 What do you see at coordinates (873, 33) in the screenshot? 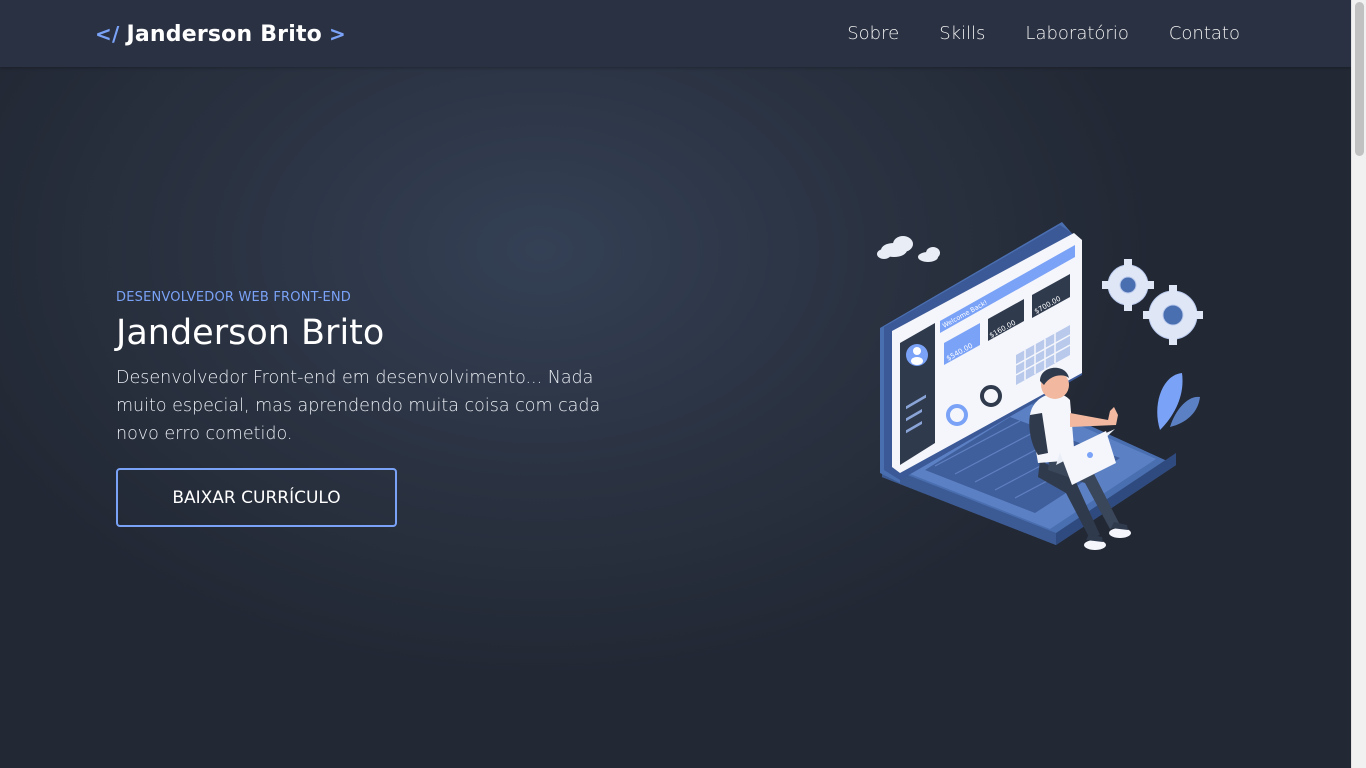
I see `nav-link-sobre: Sobre` at bounding box center [873, 33].